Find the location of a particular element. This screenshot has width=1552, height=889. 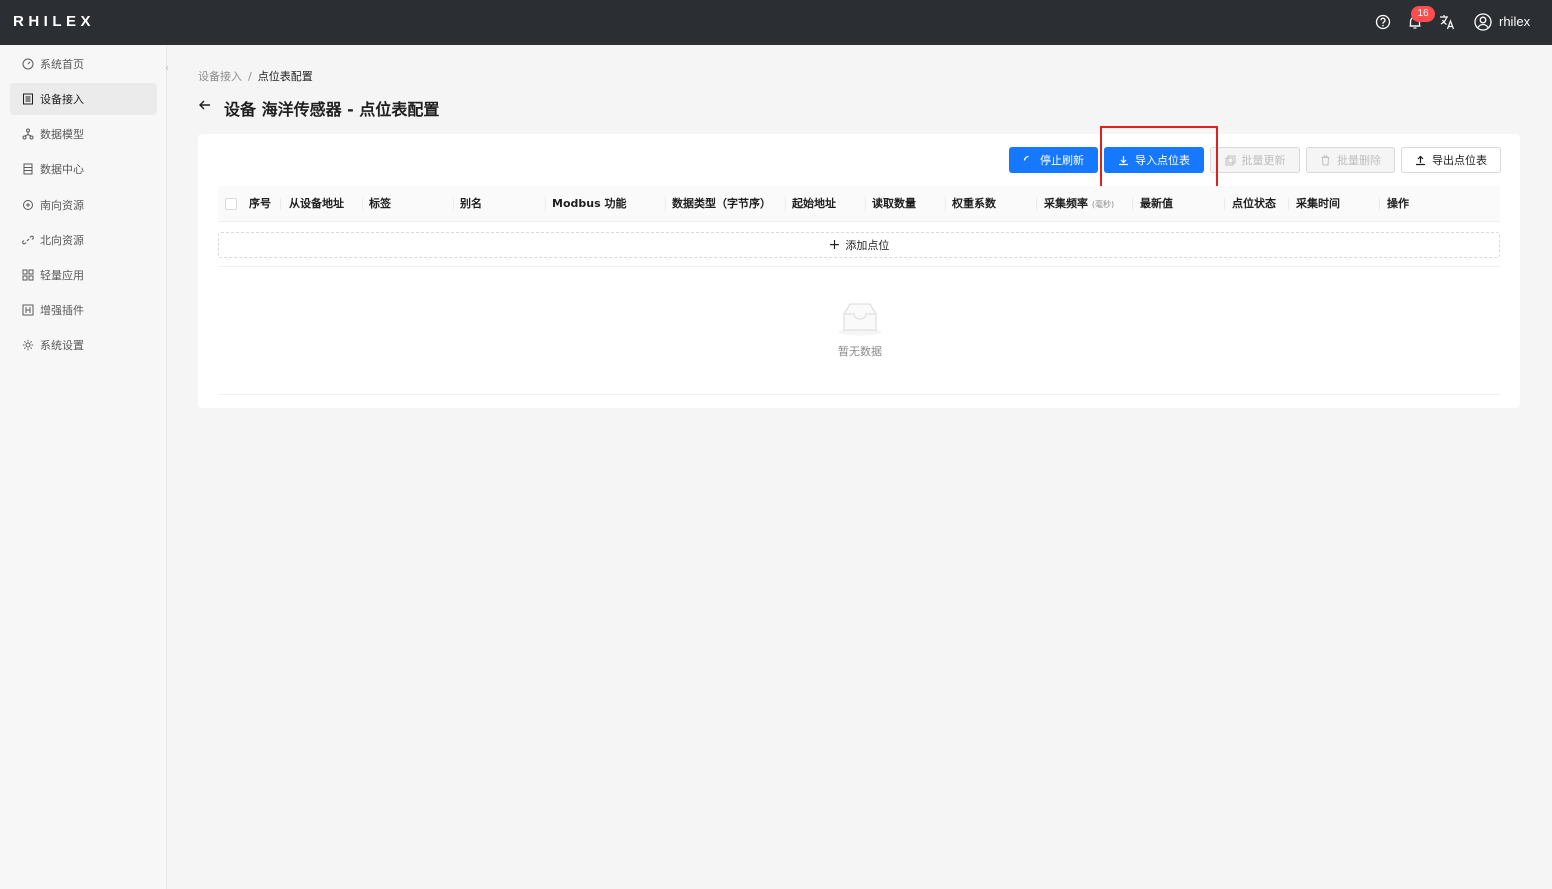

sidebar-item-settings: 系统设置 is located at coordinates (83, 345).